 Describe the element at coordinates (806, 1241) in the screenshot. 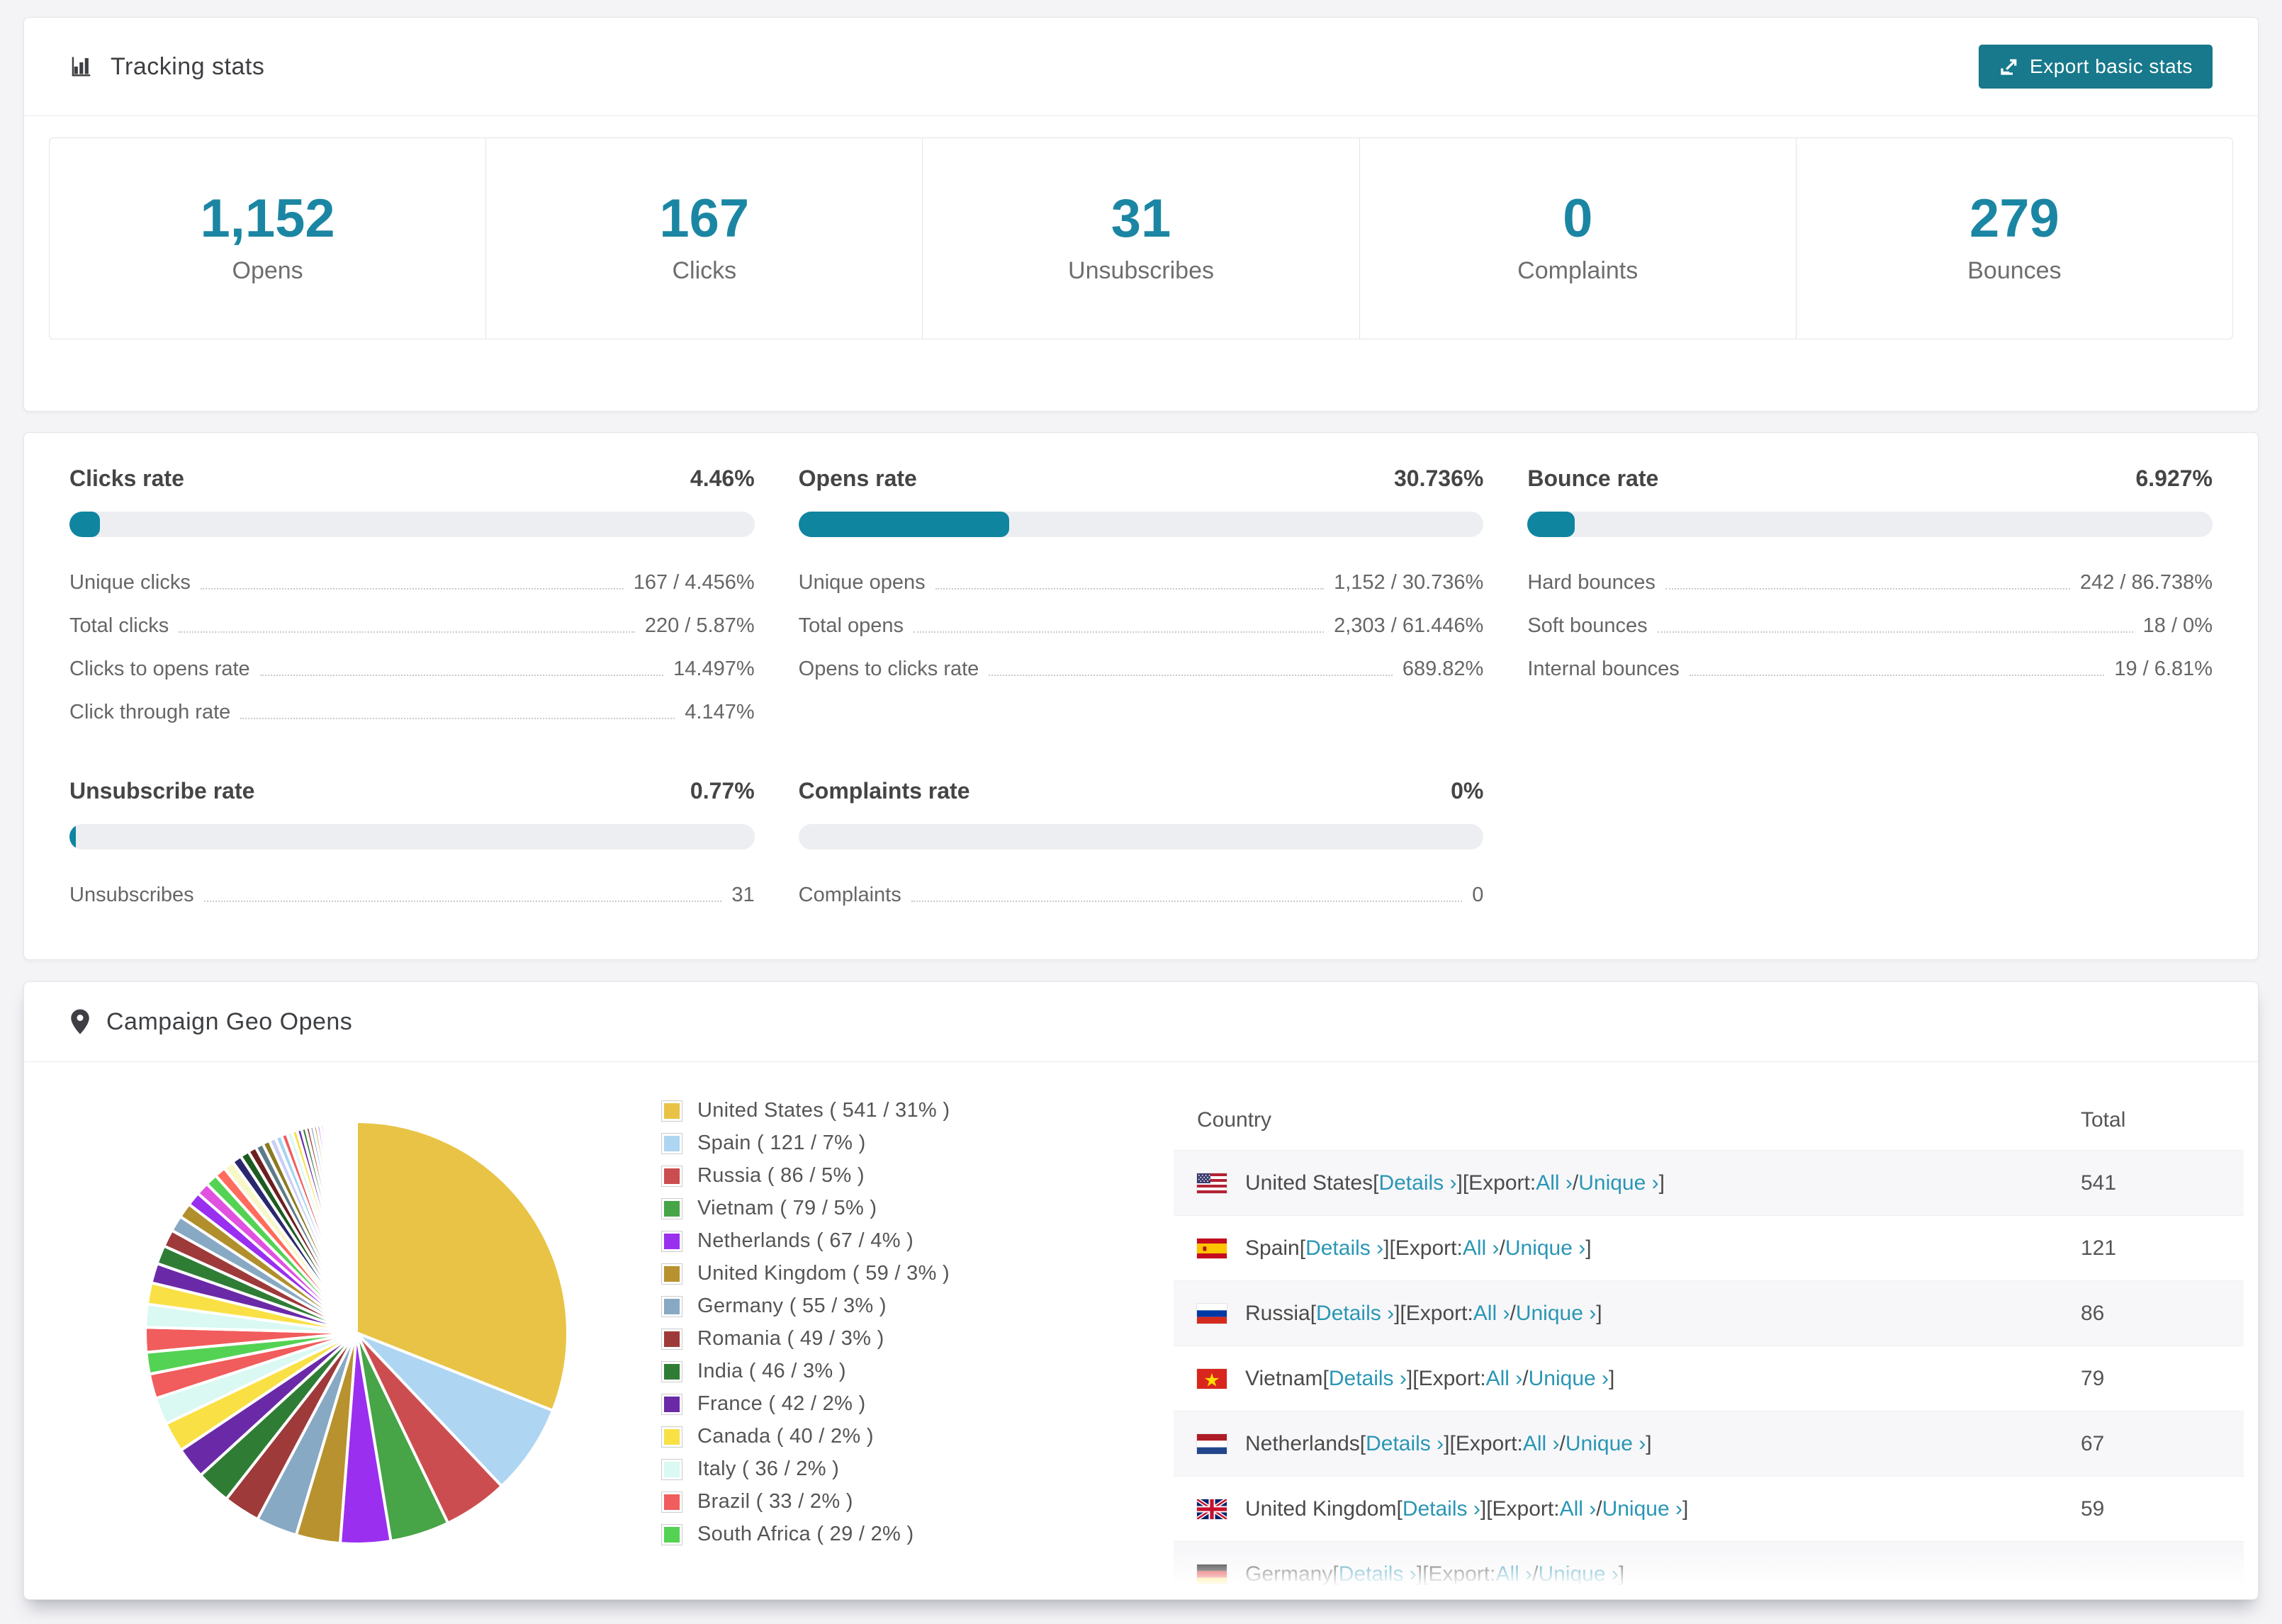

I see `legend-item: Netherlands ( 67 / 4% )` at that location.